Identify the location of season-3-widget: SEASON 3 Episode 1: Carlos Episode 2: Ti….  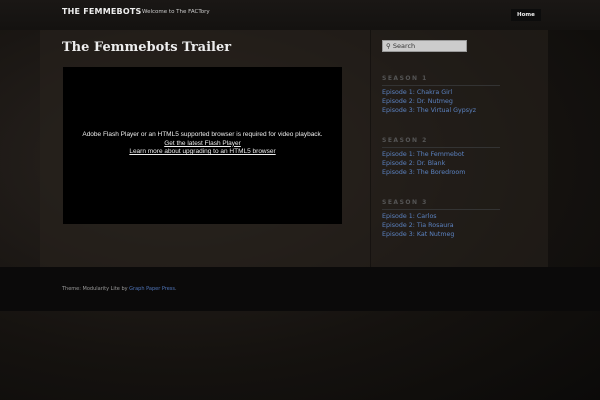
(441, 219).